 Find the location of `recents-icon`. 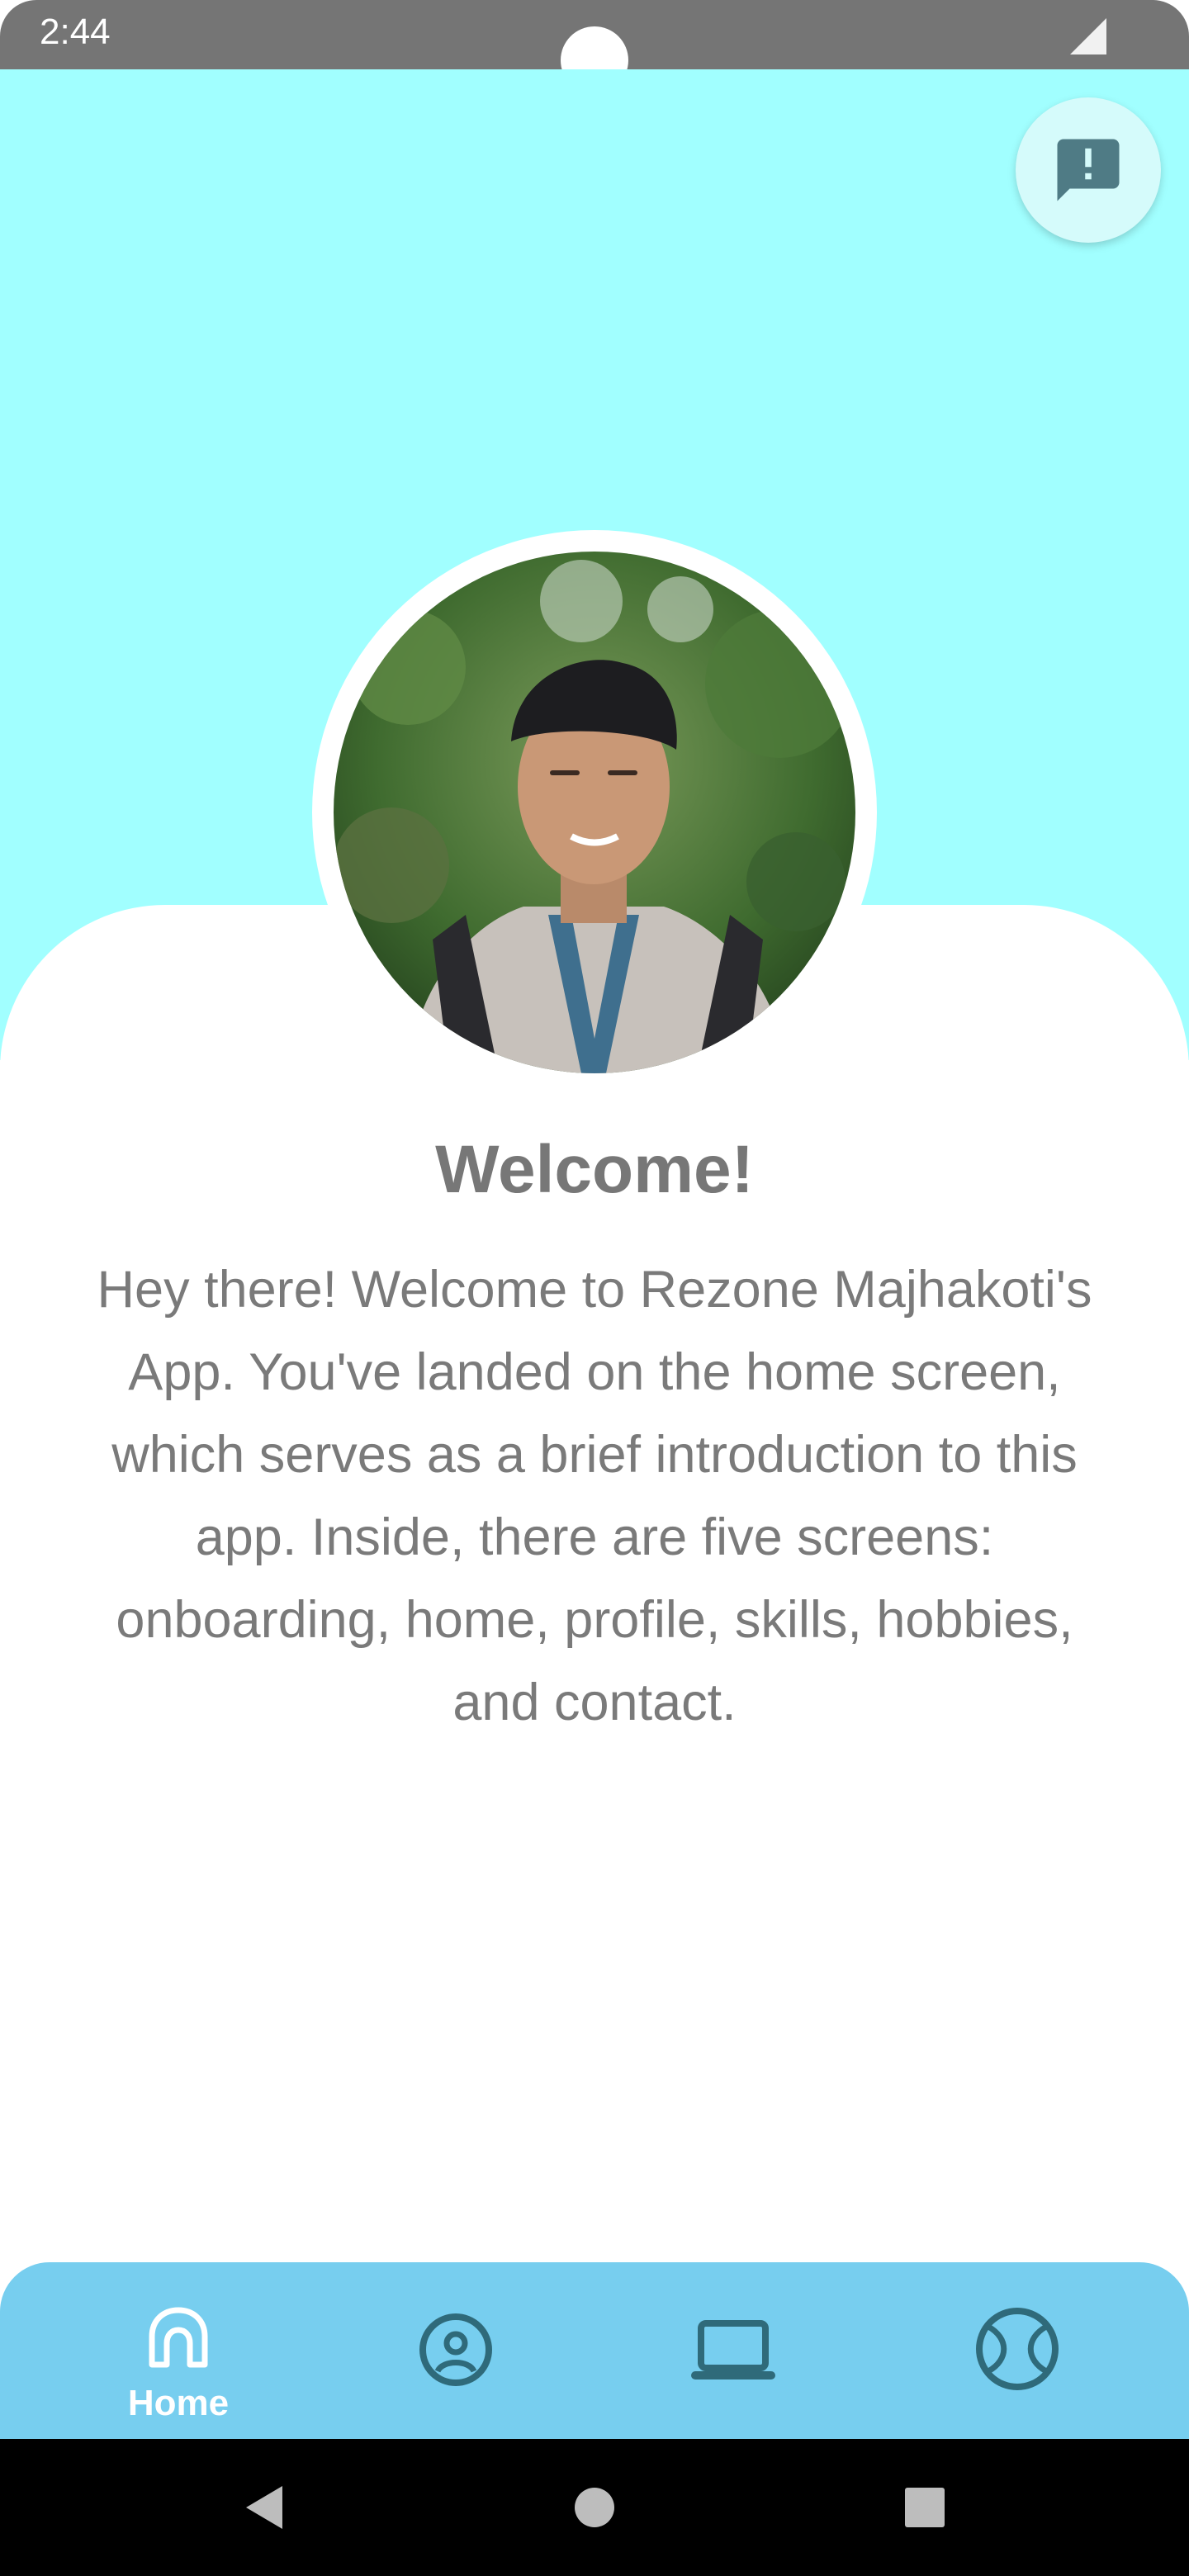

recents-icon is located at coordinates (925, 2507).